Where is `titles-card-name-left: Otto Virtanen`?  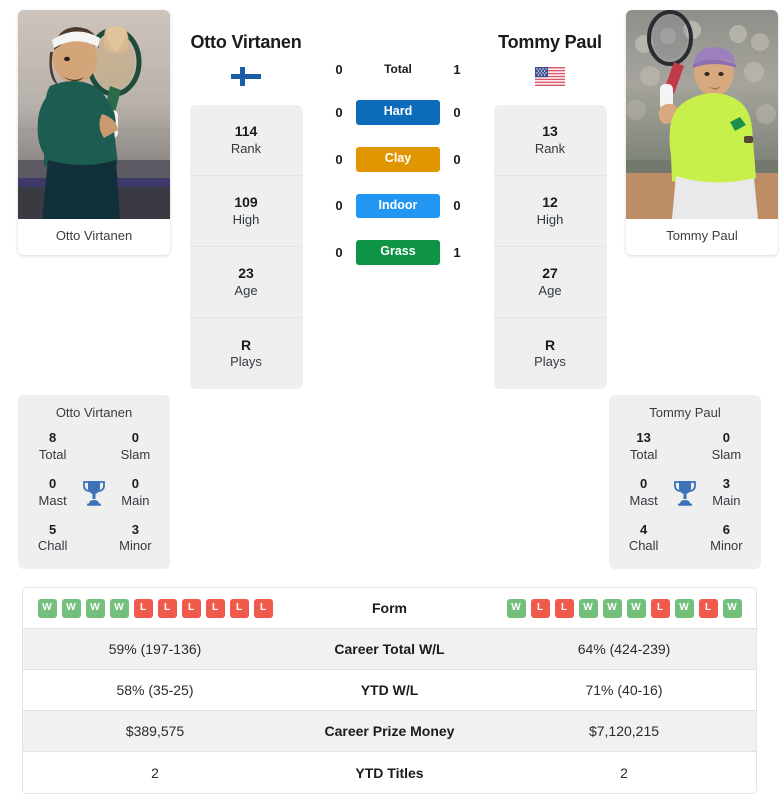
titles-card-name-left: Otto Virtanen is located at coordinates (94, 412).